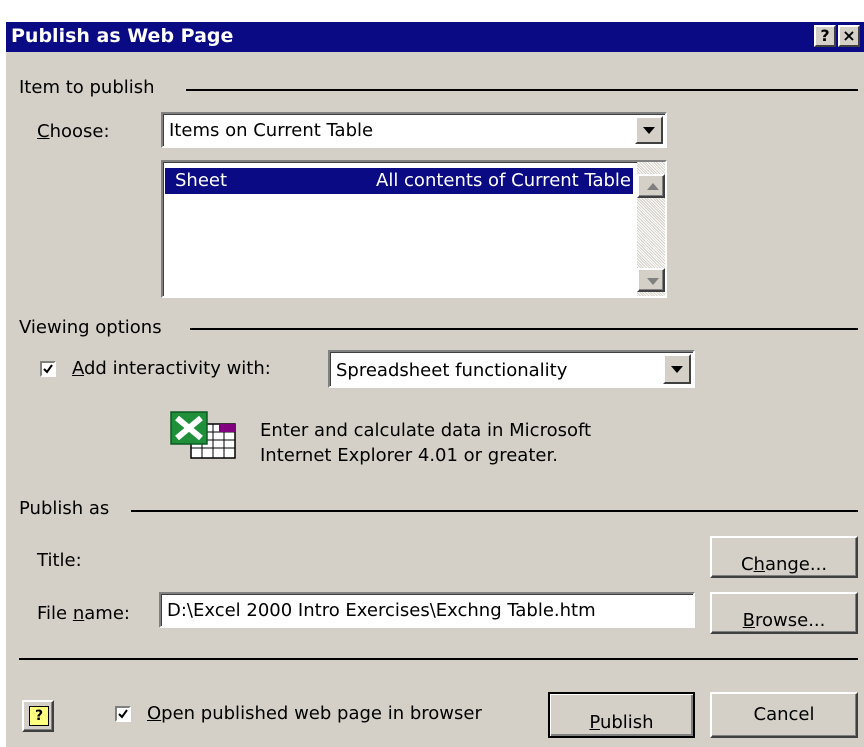  Describe the element at coordinates (409, 455) in the screenshot. I see `info-line-2: Internet Explorer 4.01 or greater.` at that location.